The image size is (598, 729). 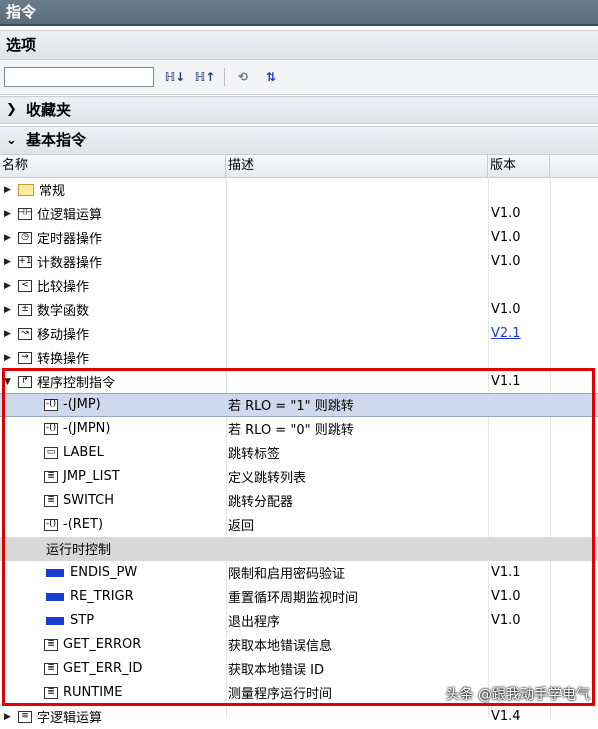 I want to click on col-desc: 描述, so click(x=357, y=166).